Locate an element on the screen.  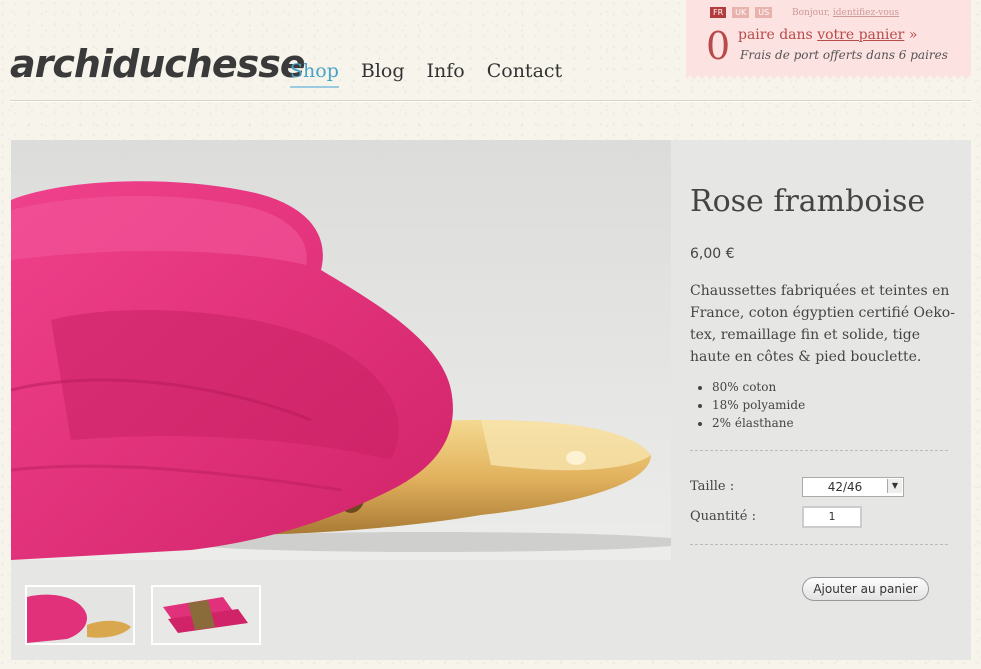
main-nav: Shop Blog Info Contact is located at coordinates (426, 74).